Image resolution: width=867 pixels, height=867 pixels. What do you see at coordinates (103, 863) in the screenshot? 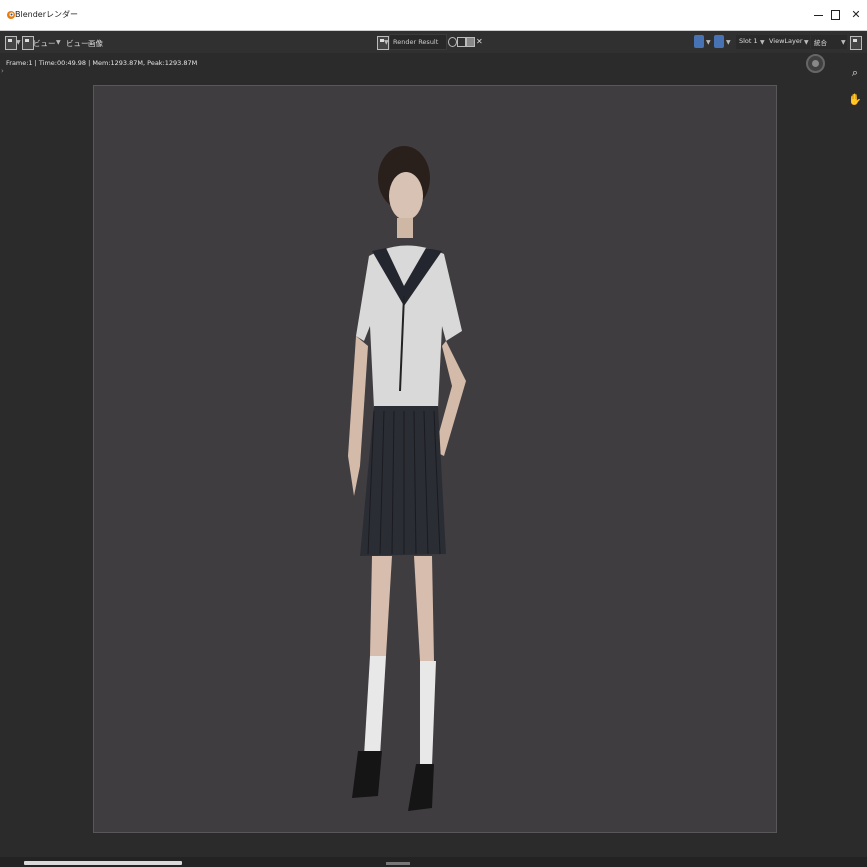
I see `horizontal-scrollbar` at bounding box center [103, 863].